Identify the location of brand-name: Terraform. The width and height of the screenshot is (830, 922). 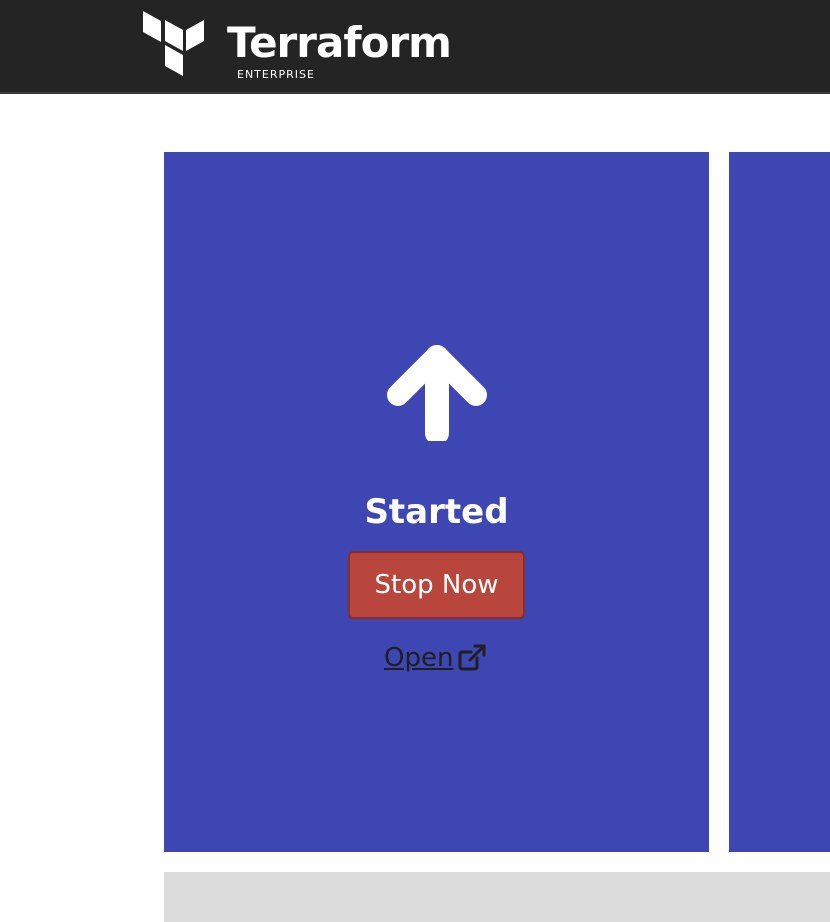
(339, 42).